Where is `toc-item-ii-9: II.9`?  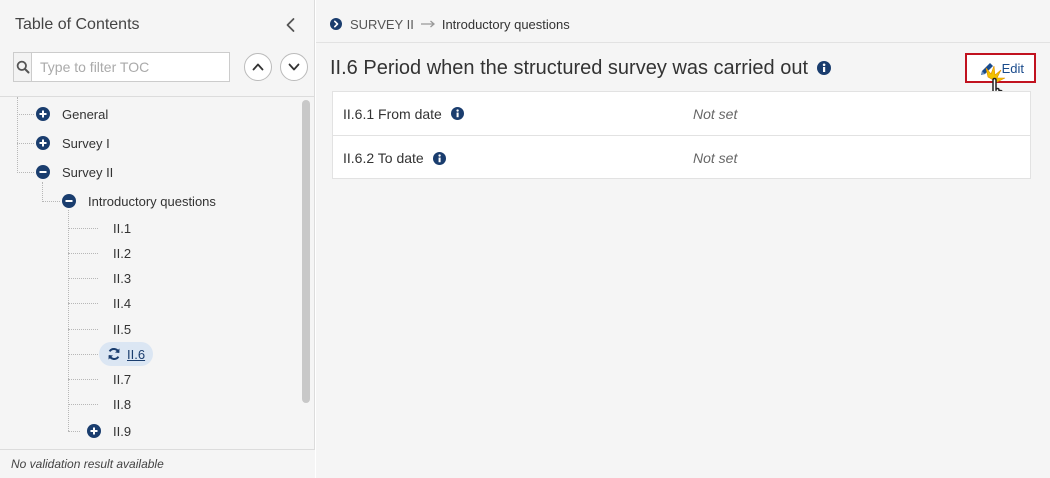
toc-item-ii-9: II.9 is located at coordinates (109, 431).